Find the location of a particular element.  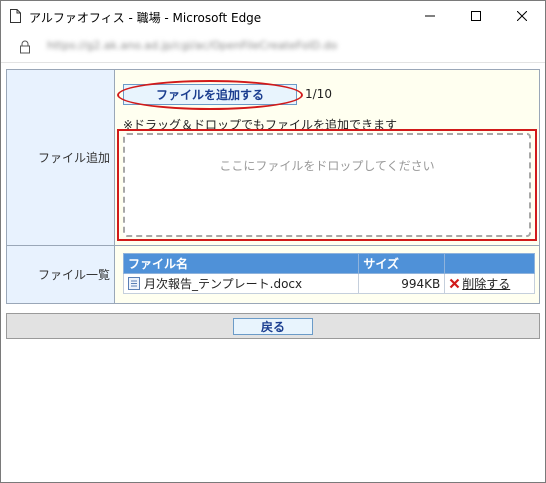

back-button: 戻る is located at coordinates (273, 326).